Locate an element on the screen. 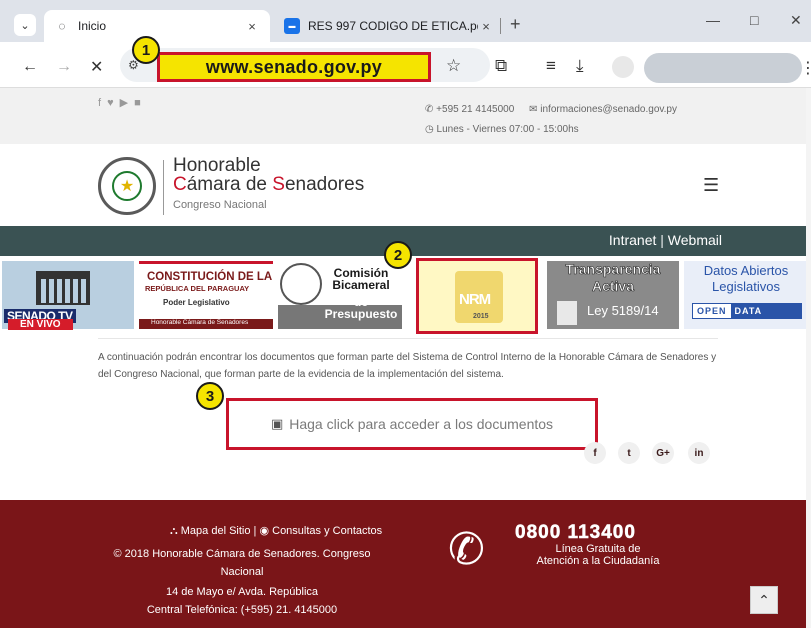 This screenshot has height=628, width=811. toolbar-search-pill is located at coordinates (723, 68).